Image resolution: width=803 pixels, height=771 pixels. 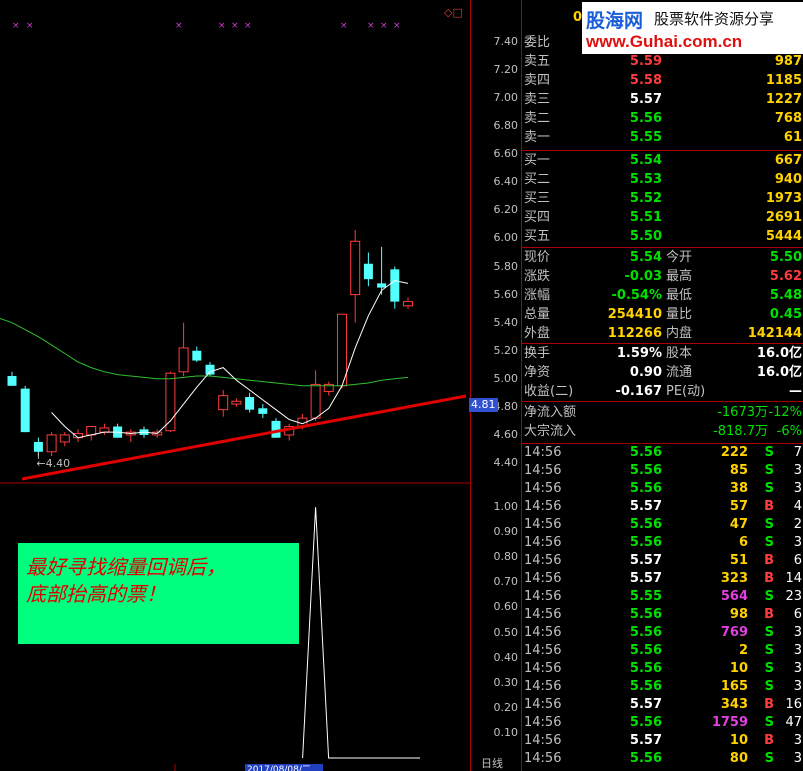 What do you see at coordinates (783, 198) in the screenshot?
I see `level-volume: 1973` at bounding box center [783, 198].